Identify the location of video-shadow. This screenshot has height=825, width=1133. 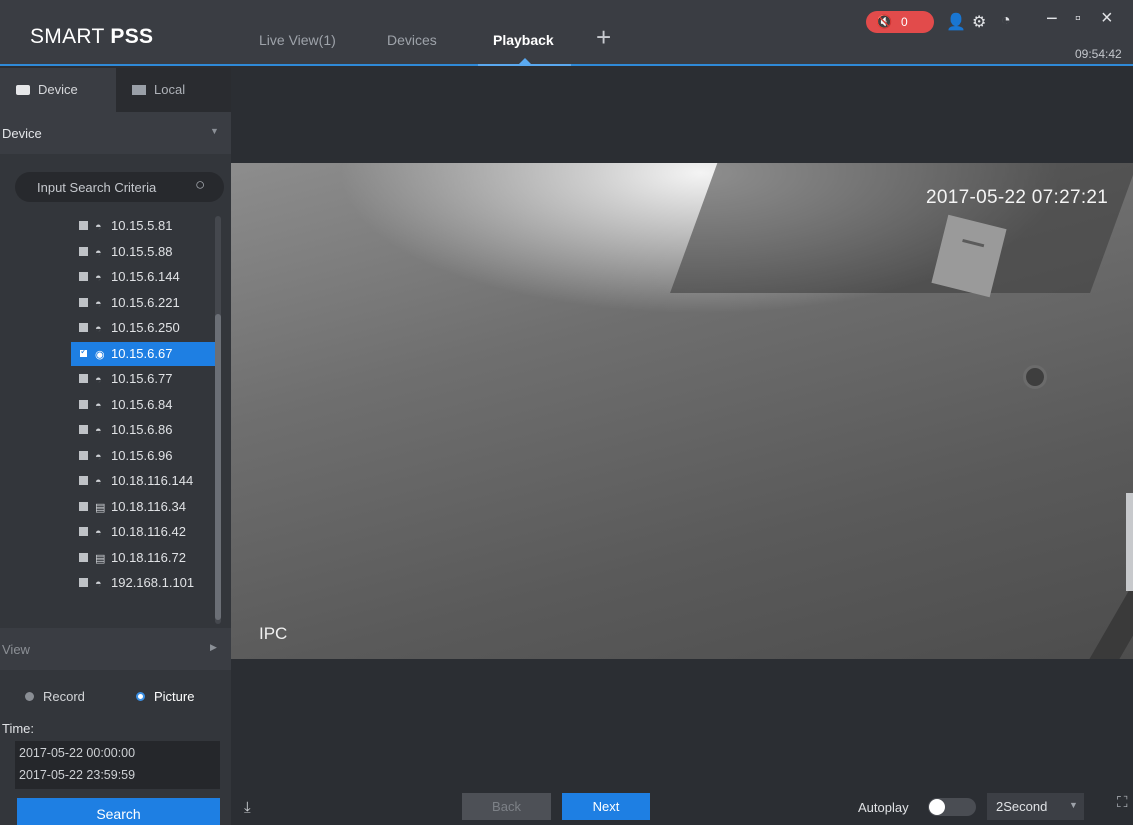
(901, 228).